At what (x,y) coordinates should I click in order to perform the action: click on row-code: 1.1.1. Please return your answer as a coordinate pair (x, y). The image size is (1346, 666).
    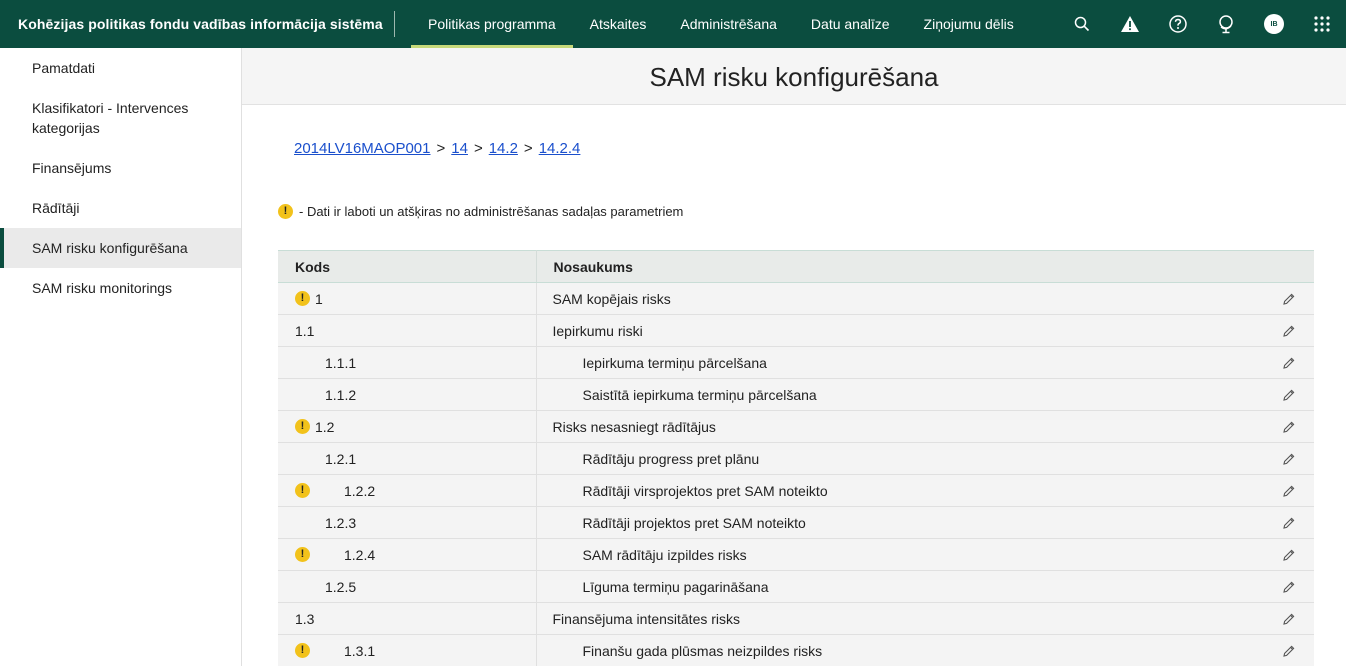
    Looking at the image, I should click on (341, 362).